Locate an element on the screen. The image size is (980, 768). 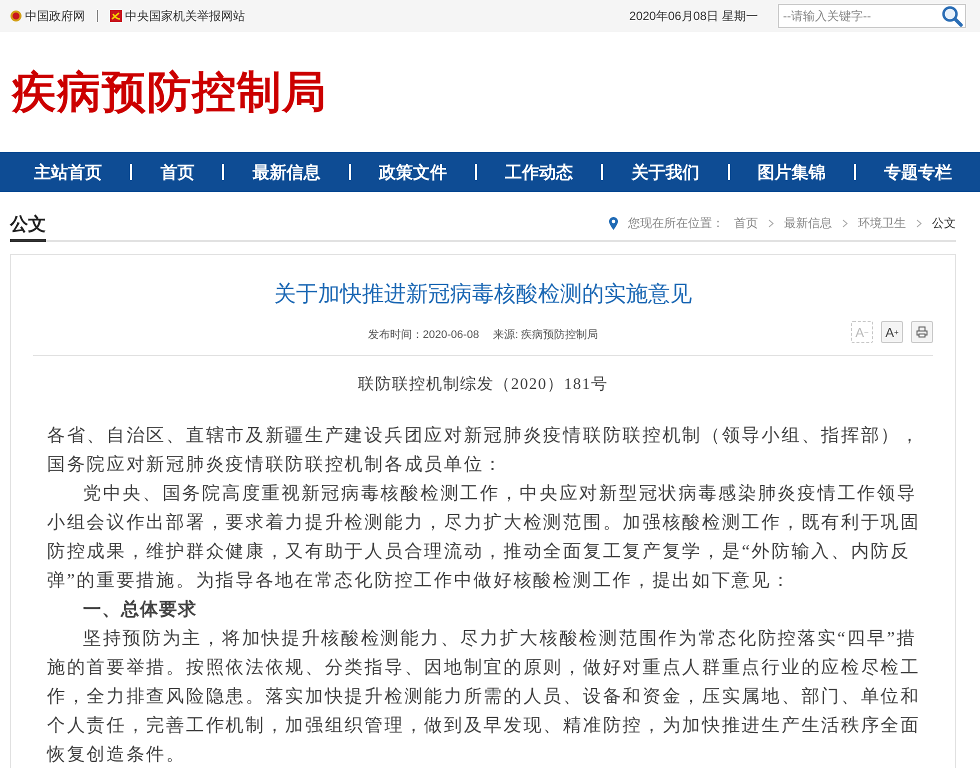
breadcrumb-link: 最新信息 is located at coordinates (808, 223).